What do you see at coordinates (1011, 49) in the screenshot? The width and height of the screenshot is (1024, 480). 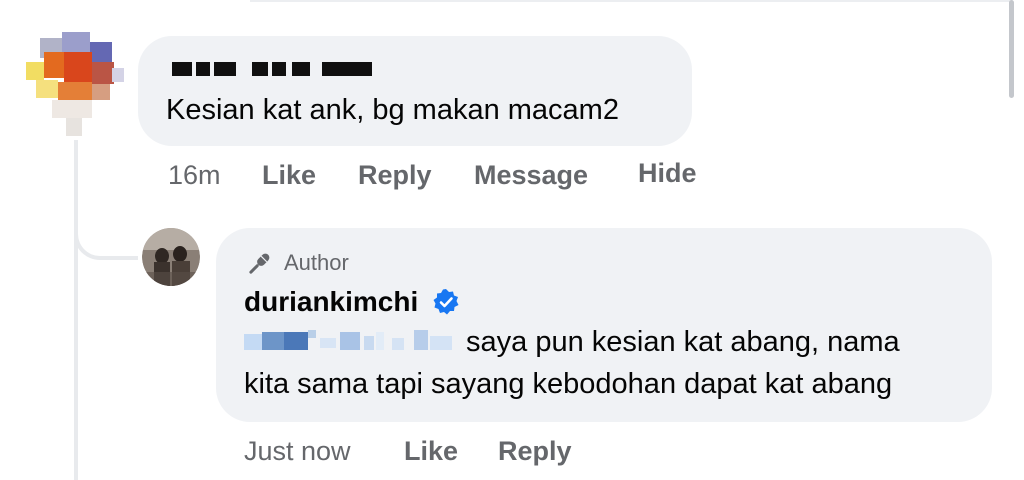 I see `scrollbar` at bounding box center [1011, 49].